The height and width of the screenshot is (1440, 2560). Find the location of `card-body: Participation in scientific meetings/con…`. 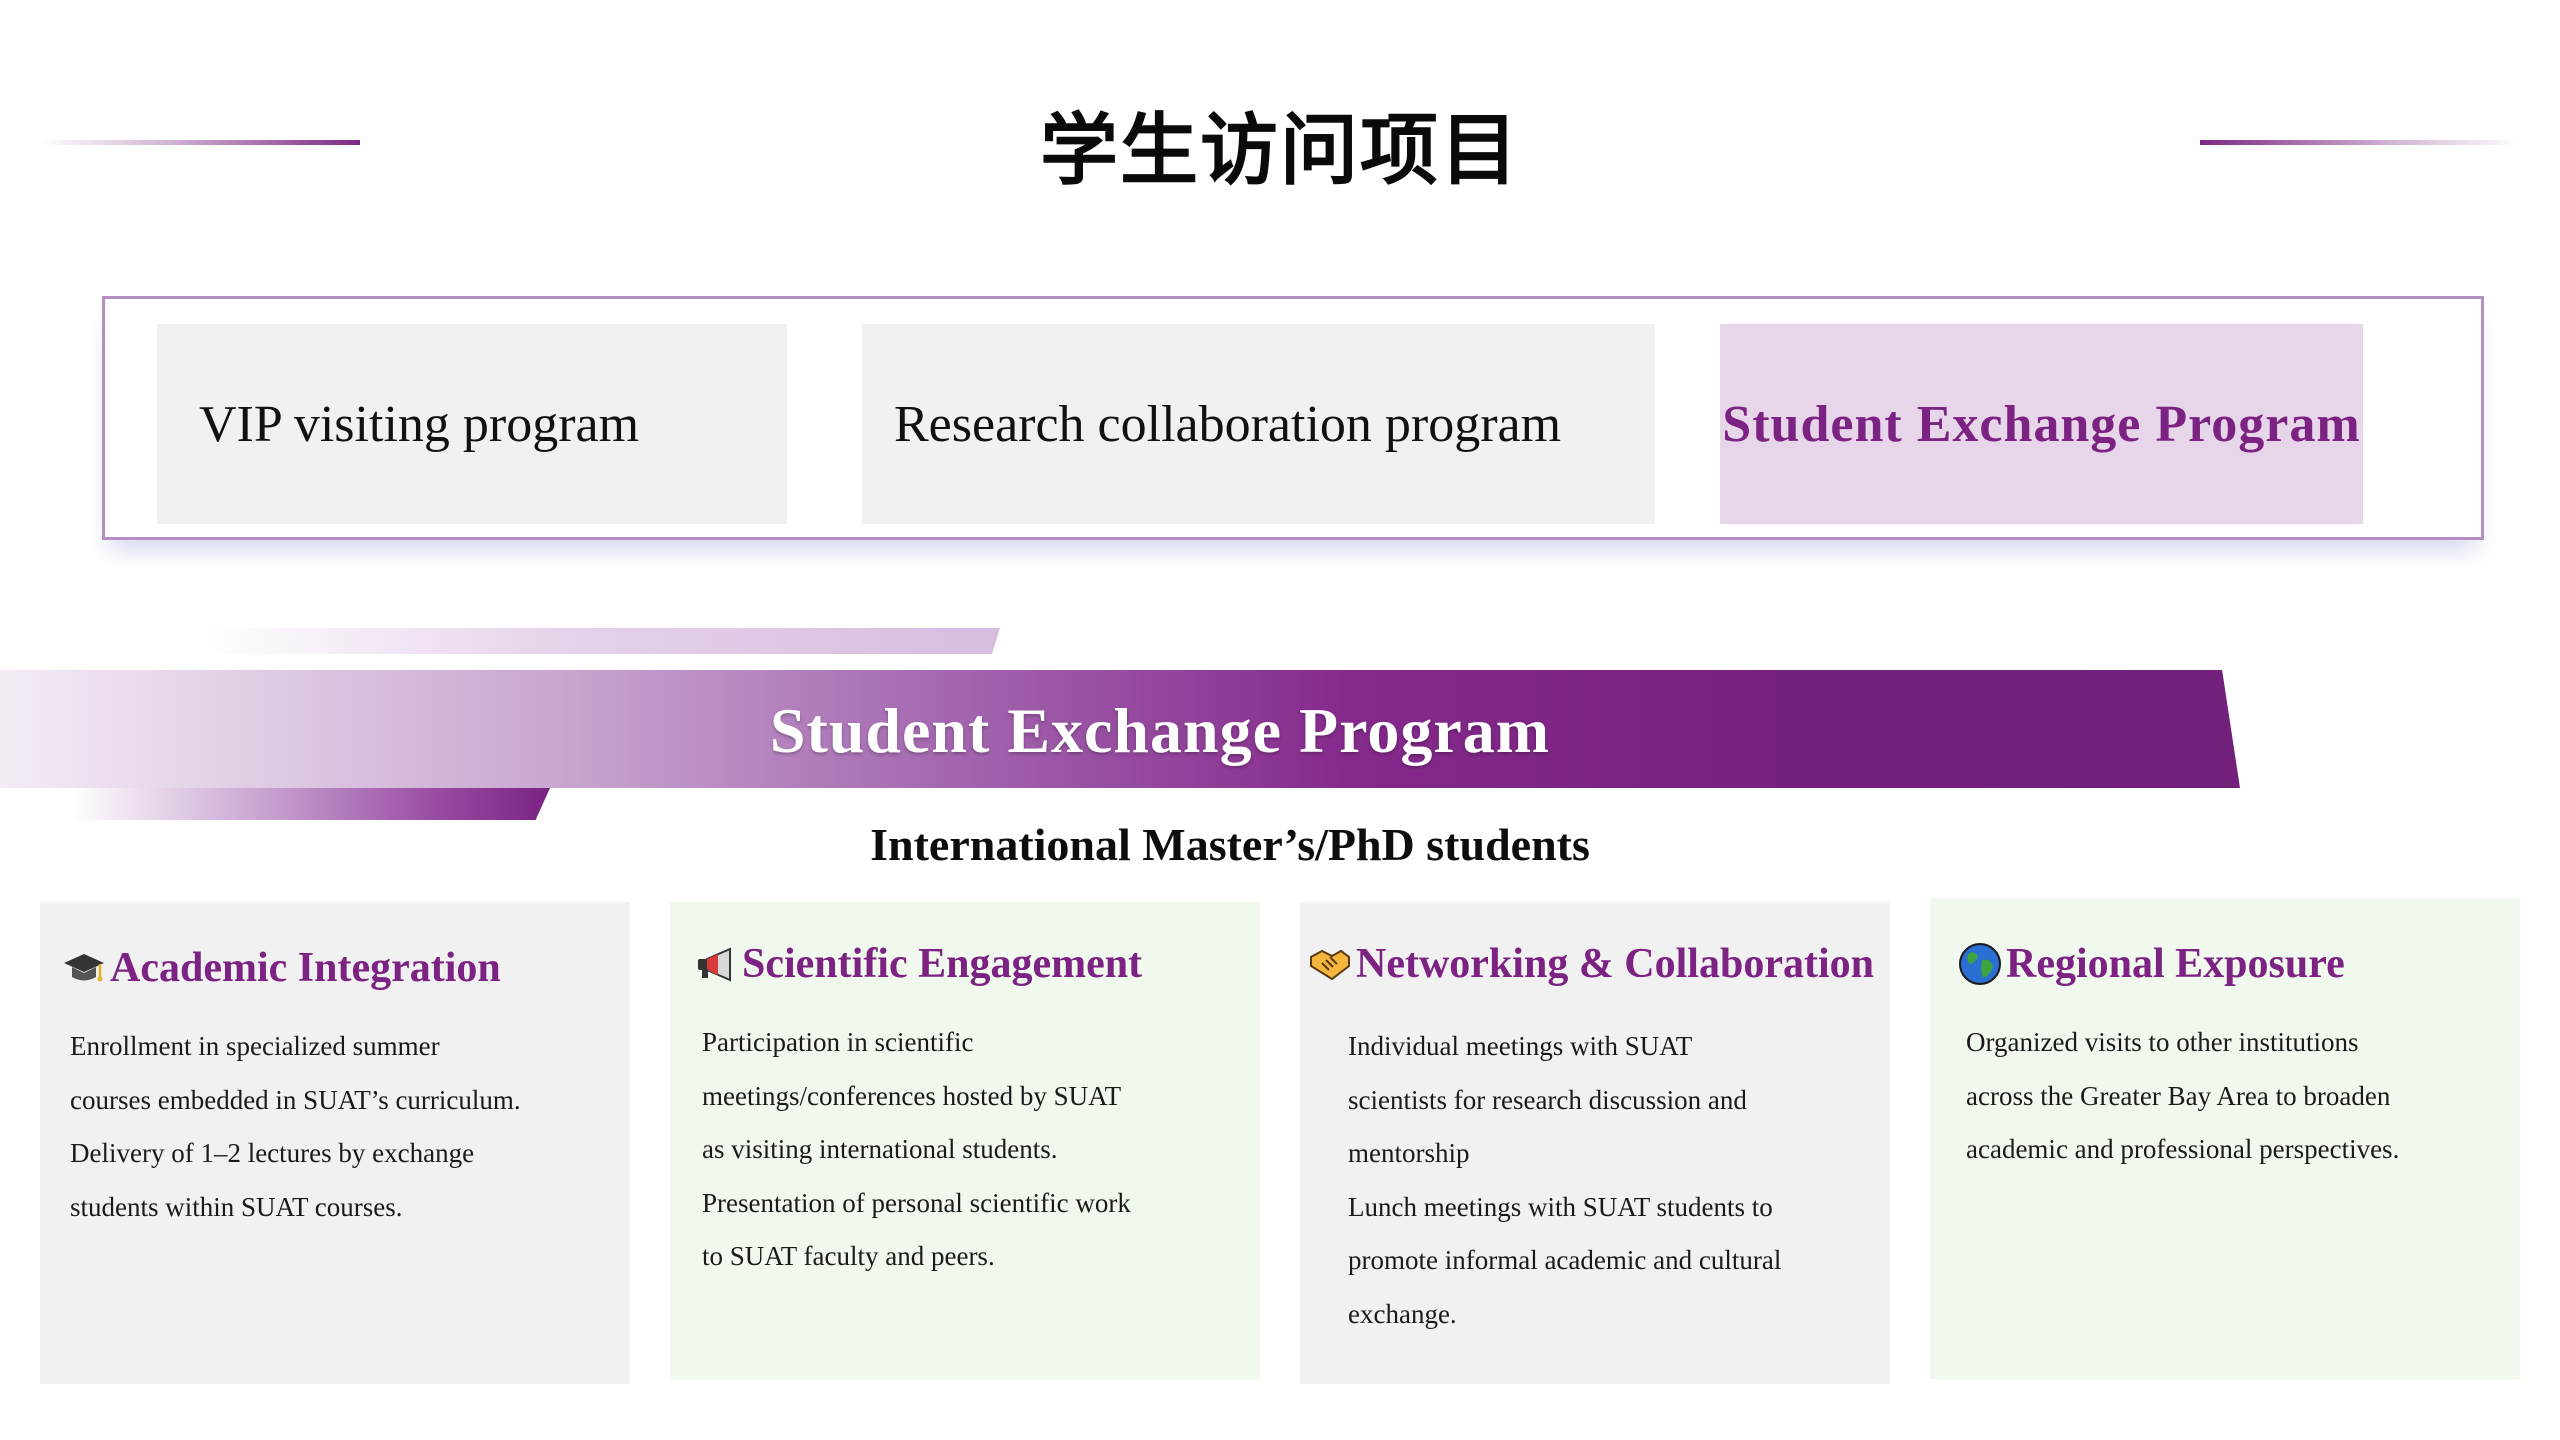

card-body: Participation in scientific meetings/con… is located at coordinates (916, 1150).